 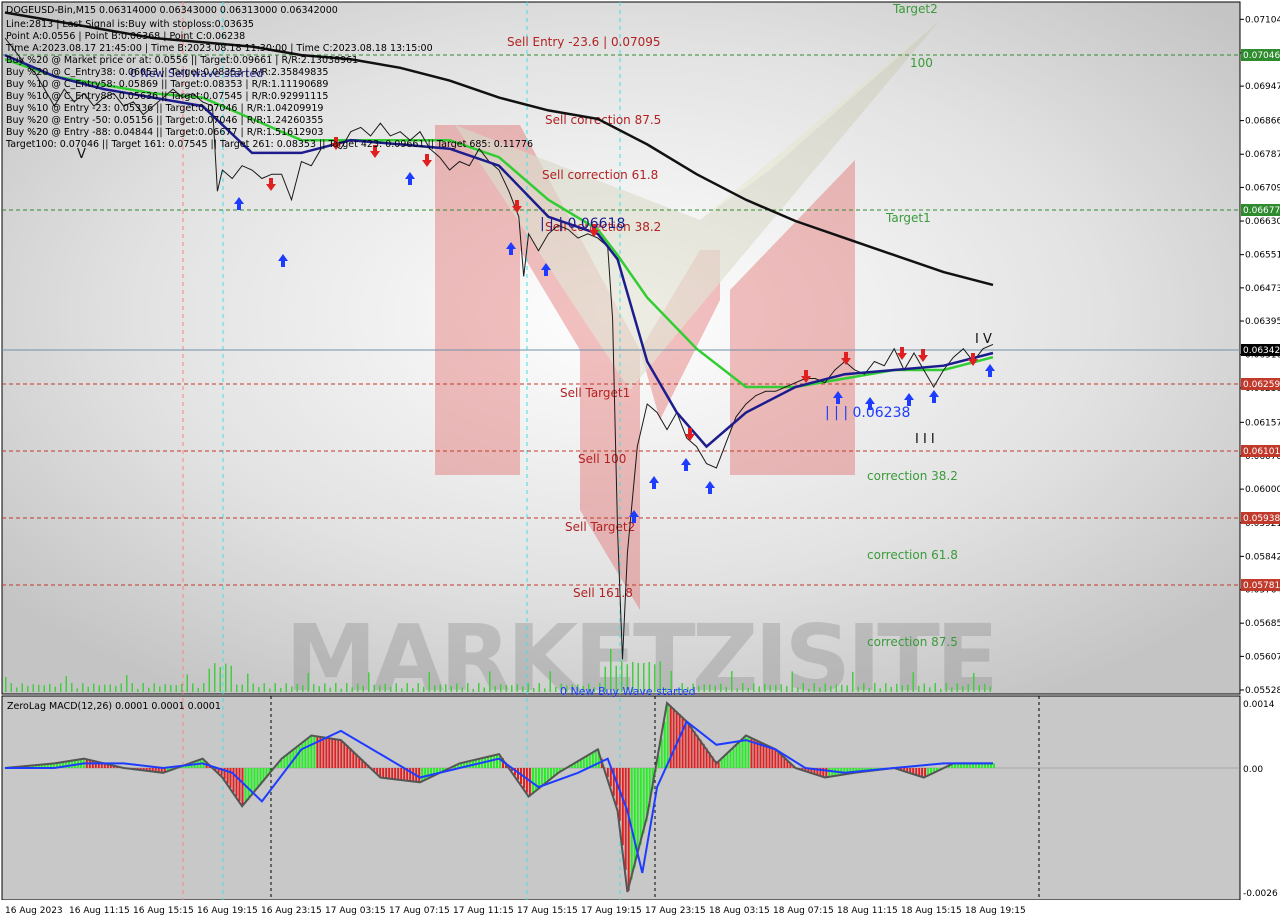 What do you see at coordinates (483, 911) in the screenshot?
I see `time-tick-label: 17 Aug 11:15` at bounding box center [483, 911].